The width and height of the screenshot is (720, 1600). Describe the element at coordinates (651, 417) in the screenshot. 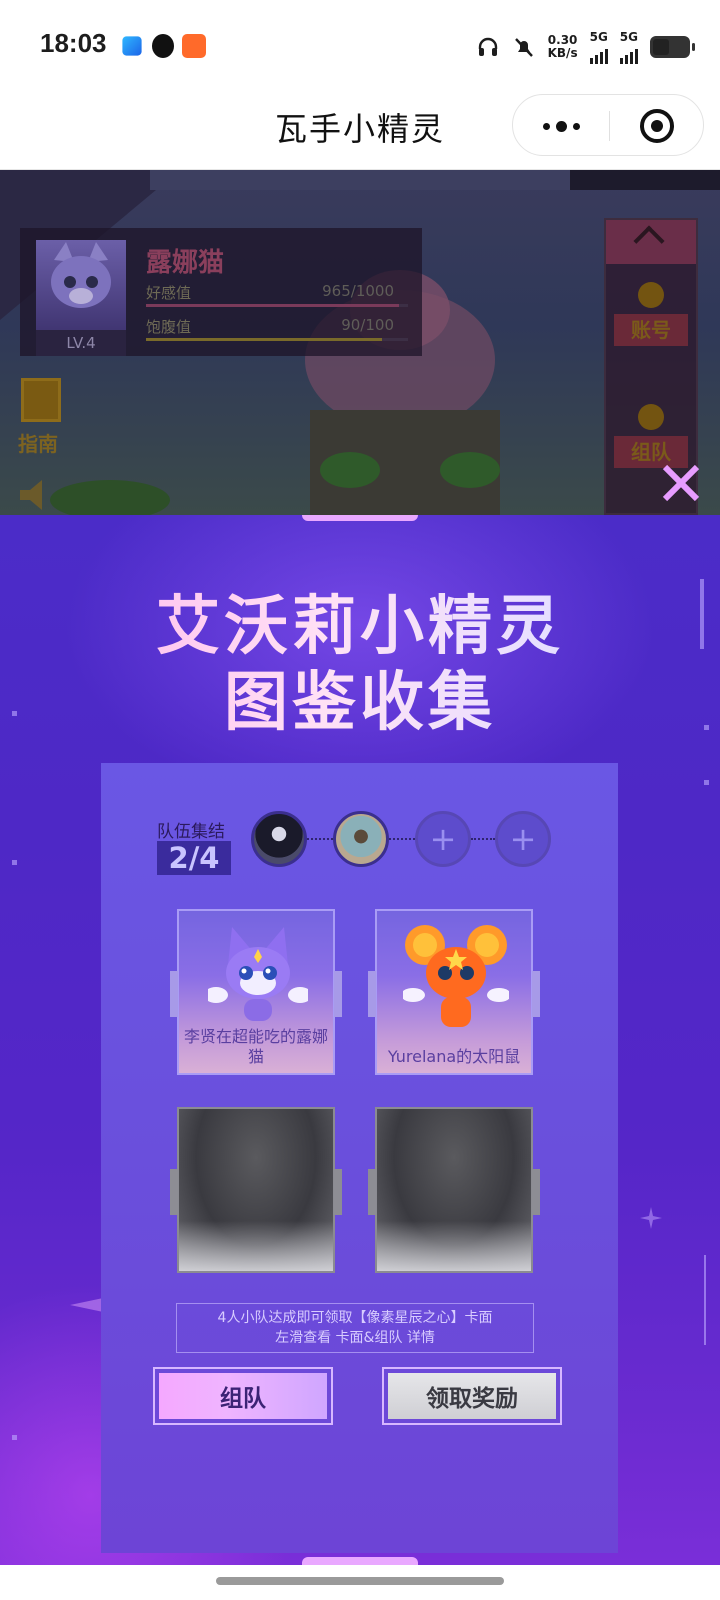

I see `group-add-icon` at that location.